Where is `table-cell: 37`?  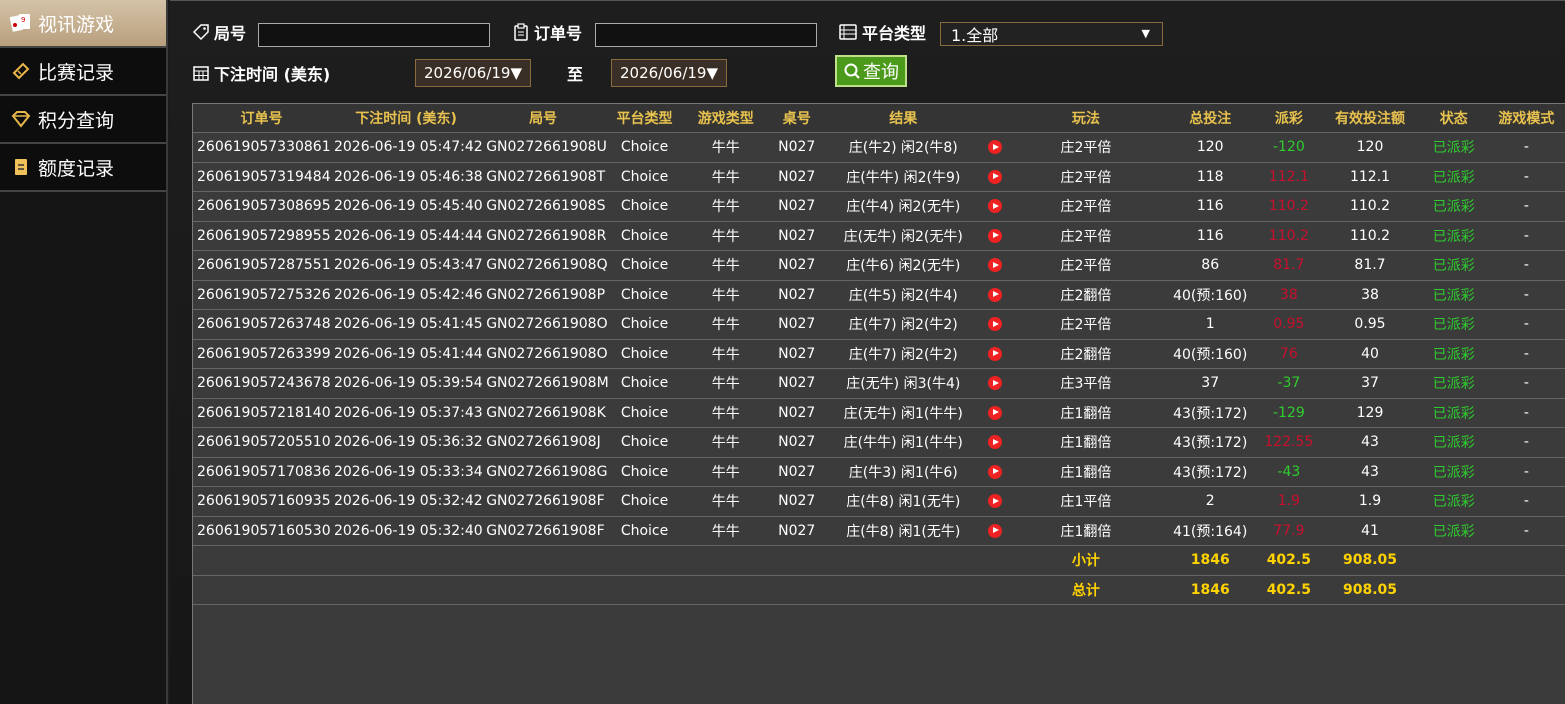 table-cell: 37 is located at coordinates (1210, 383).